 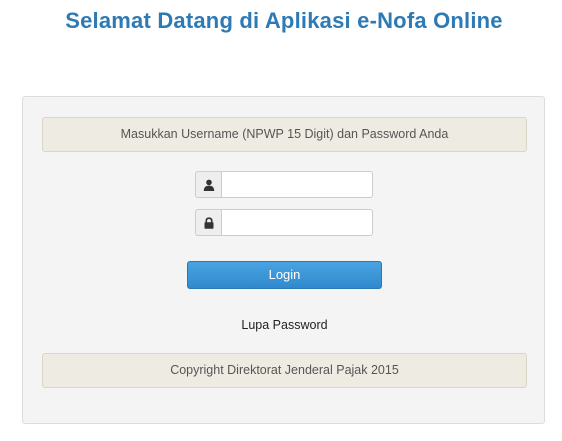 What do you see at coordinates (284, 20) in the screenshot?
I see `page-title: Selamat Datang di Aplikasi e-Nofa Online` at bounding box center [284, 20].